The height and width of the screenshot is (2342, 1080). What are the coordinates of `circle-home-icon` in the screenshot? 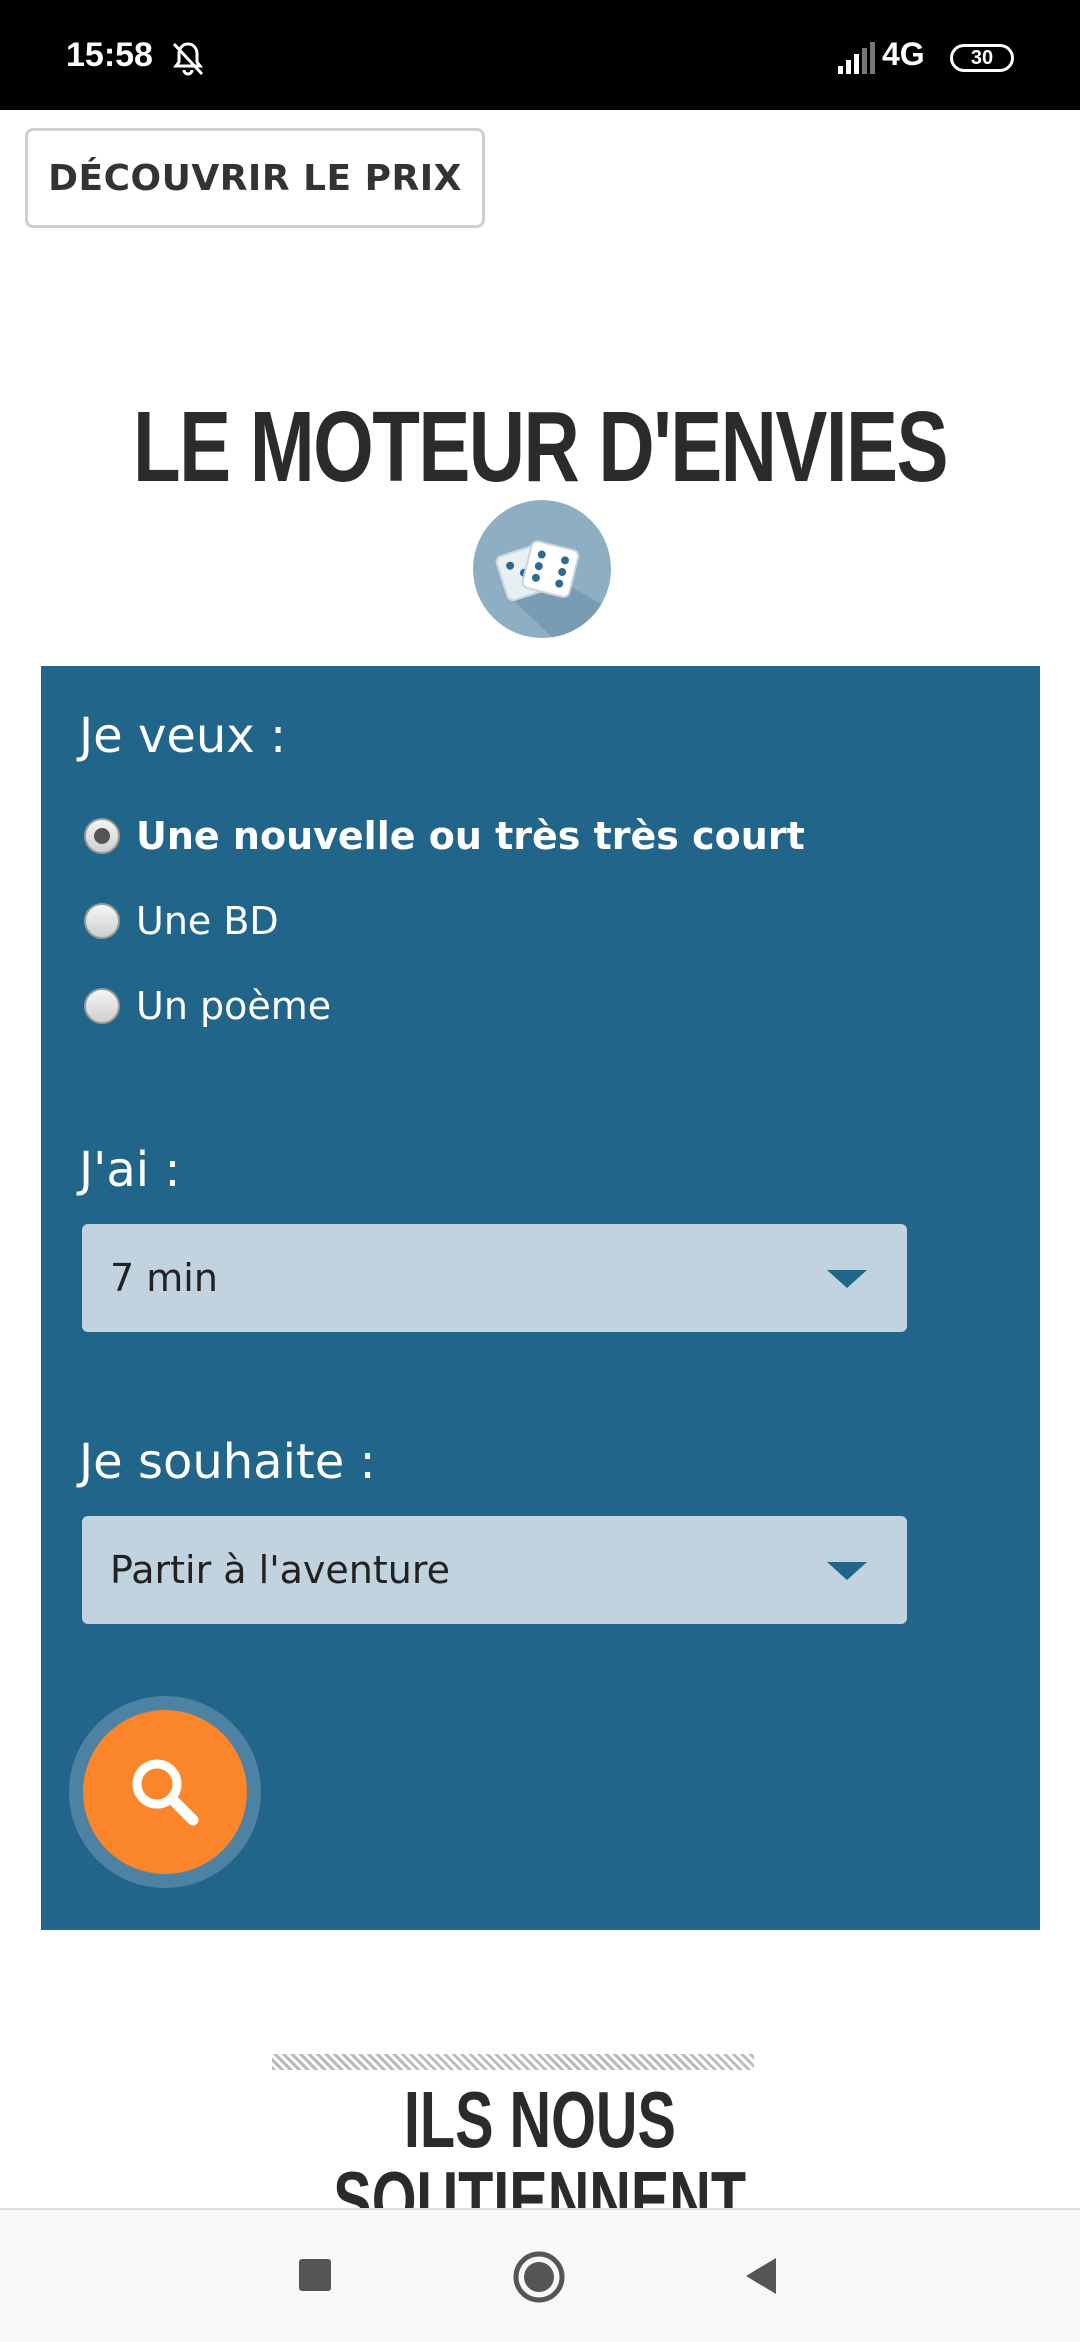 It's located at (539, 2277).